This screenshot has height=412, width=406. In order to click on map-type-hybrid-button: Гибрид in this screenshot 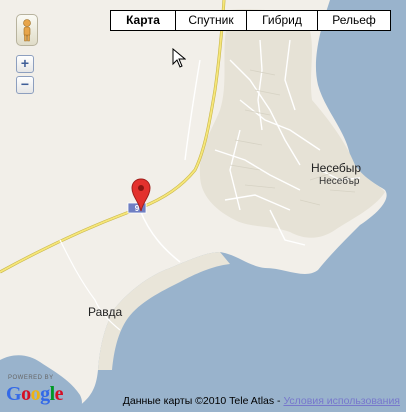, I will do `click(281, 20)`.